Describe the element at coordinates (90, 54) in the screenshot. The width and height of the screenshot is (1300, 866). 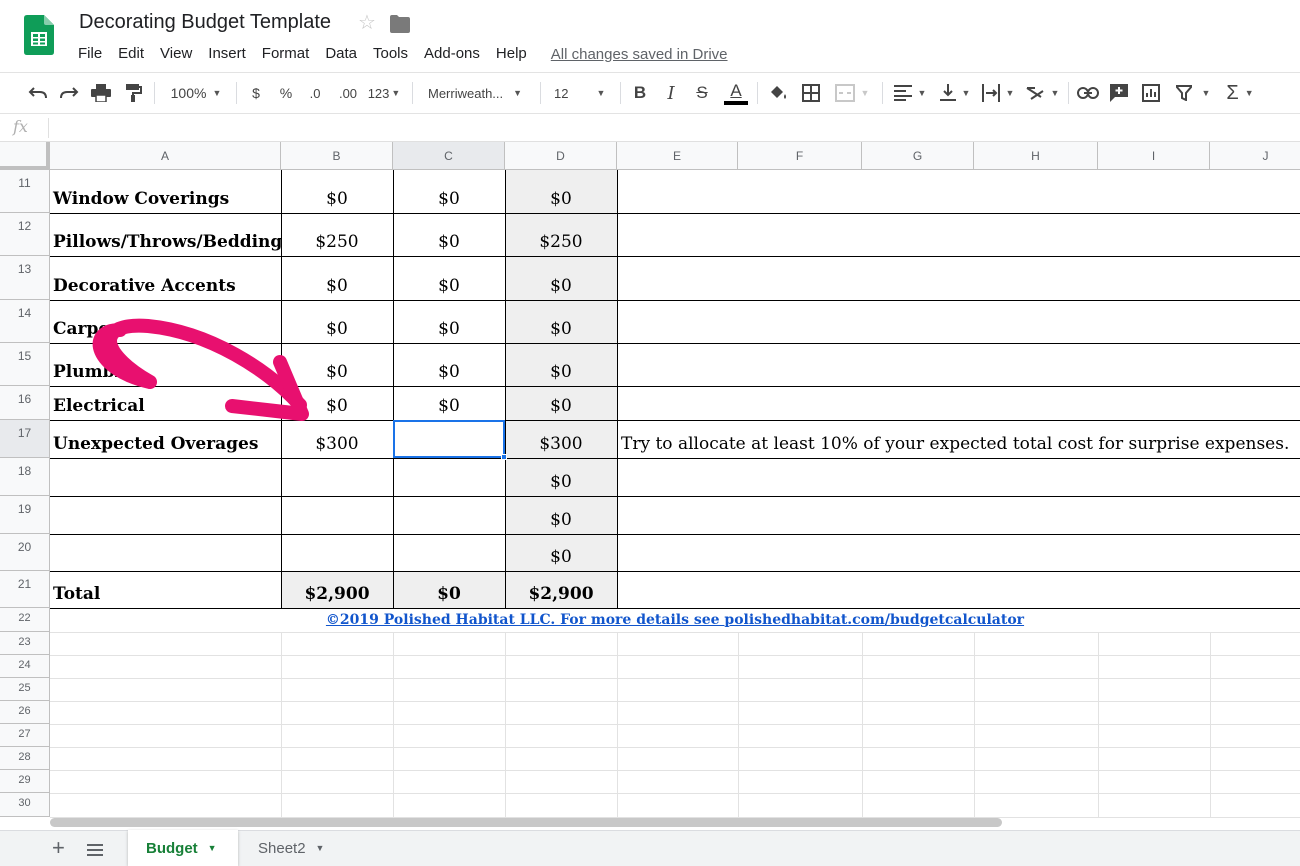
I see `menu-file: File` at that location.